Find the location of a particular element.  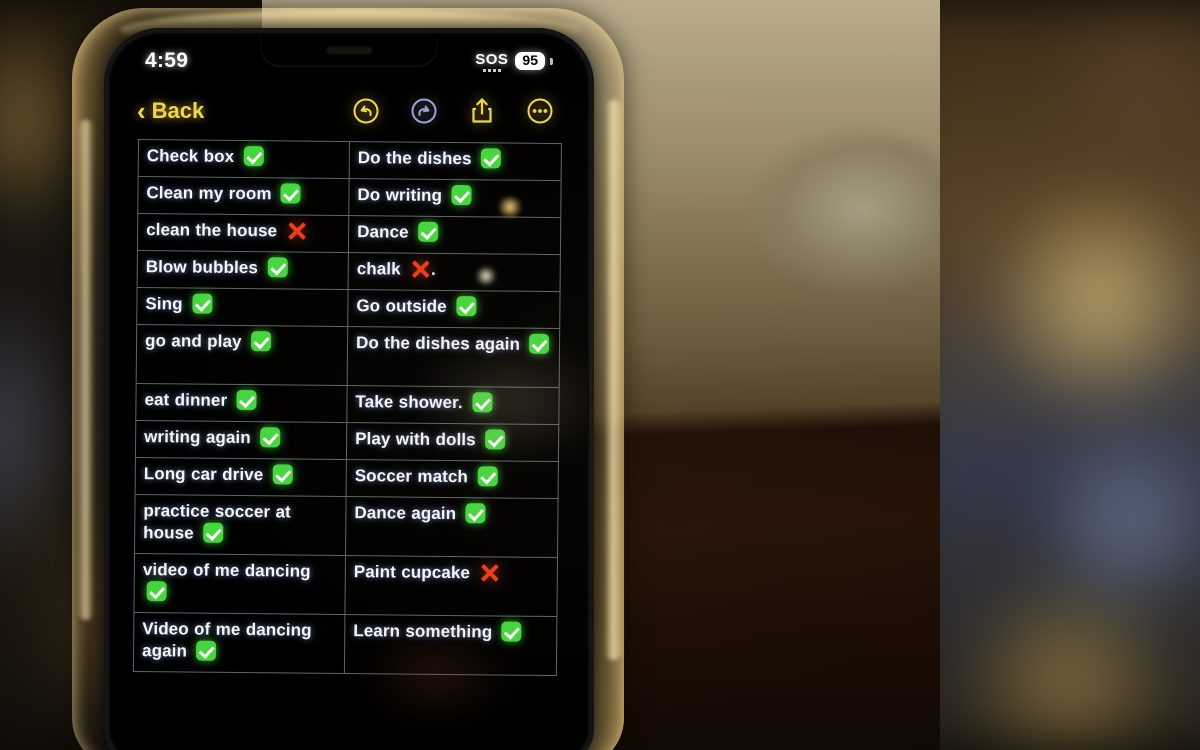

checklist-item-text: Soccer match is located at coordinates (426, 476).